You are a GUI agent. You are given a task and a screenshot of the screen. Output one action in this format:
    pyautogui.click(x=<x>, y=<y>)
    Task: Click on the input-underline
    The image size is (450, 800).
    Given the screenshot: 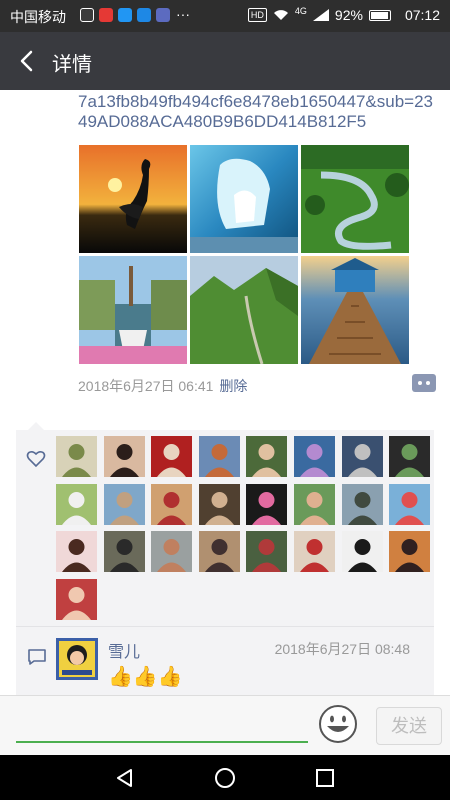 What is the action you would take?
    pyautogui.click(x=162, y=742)
    